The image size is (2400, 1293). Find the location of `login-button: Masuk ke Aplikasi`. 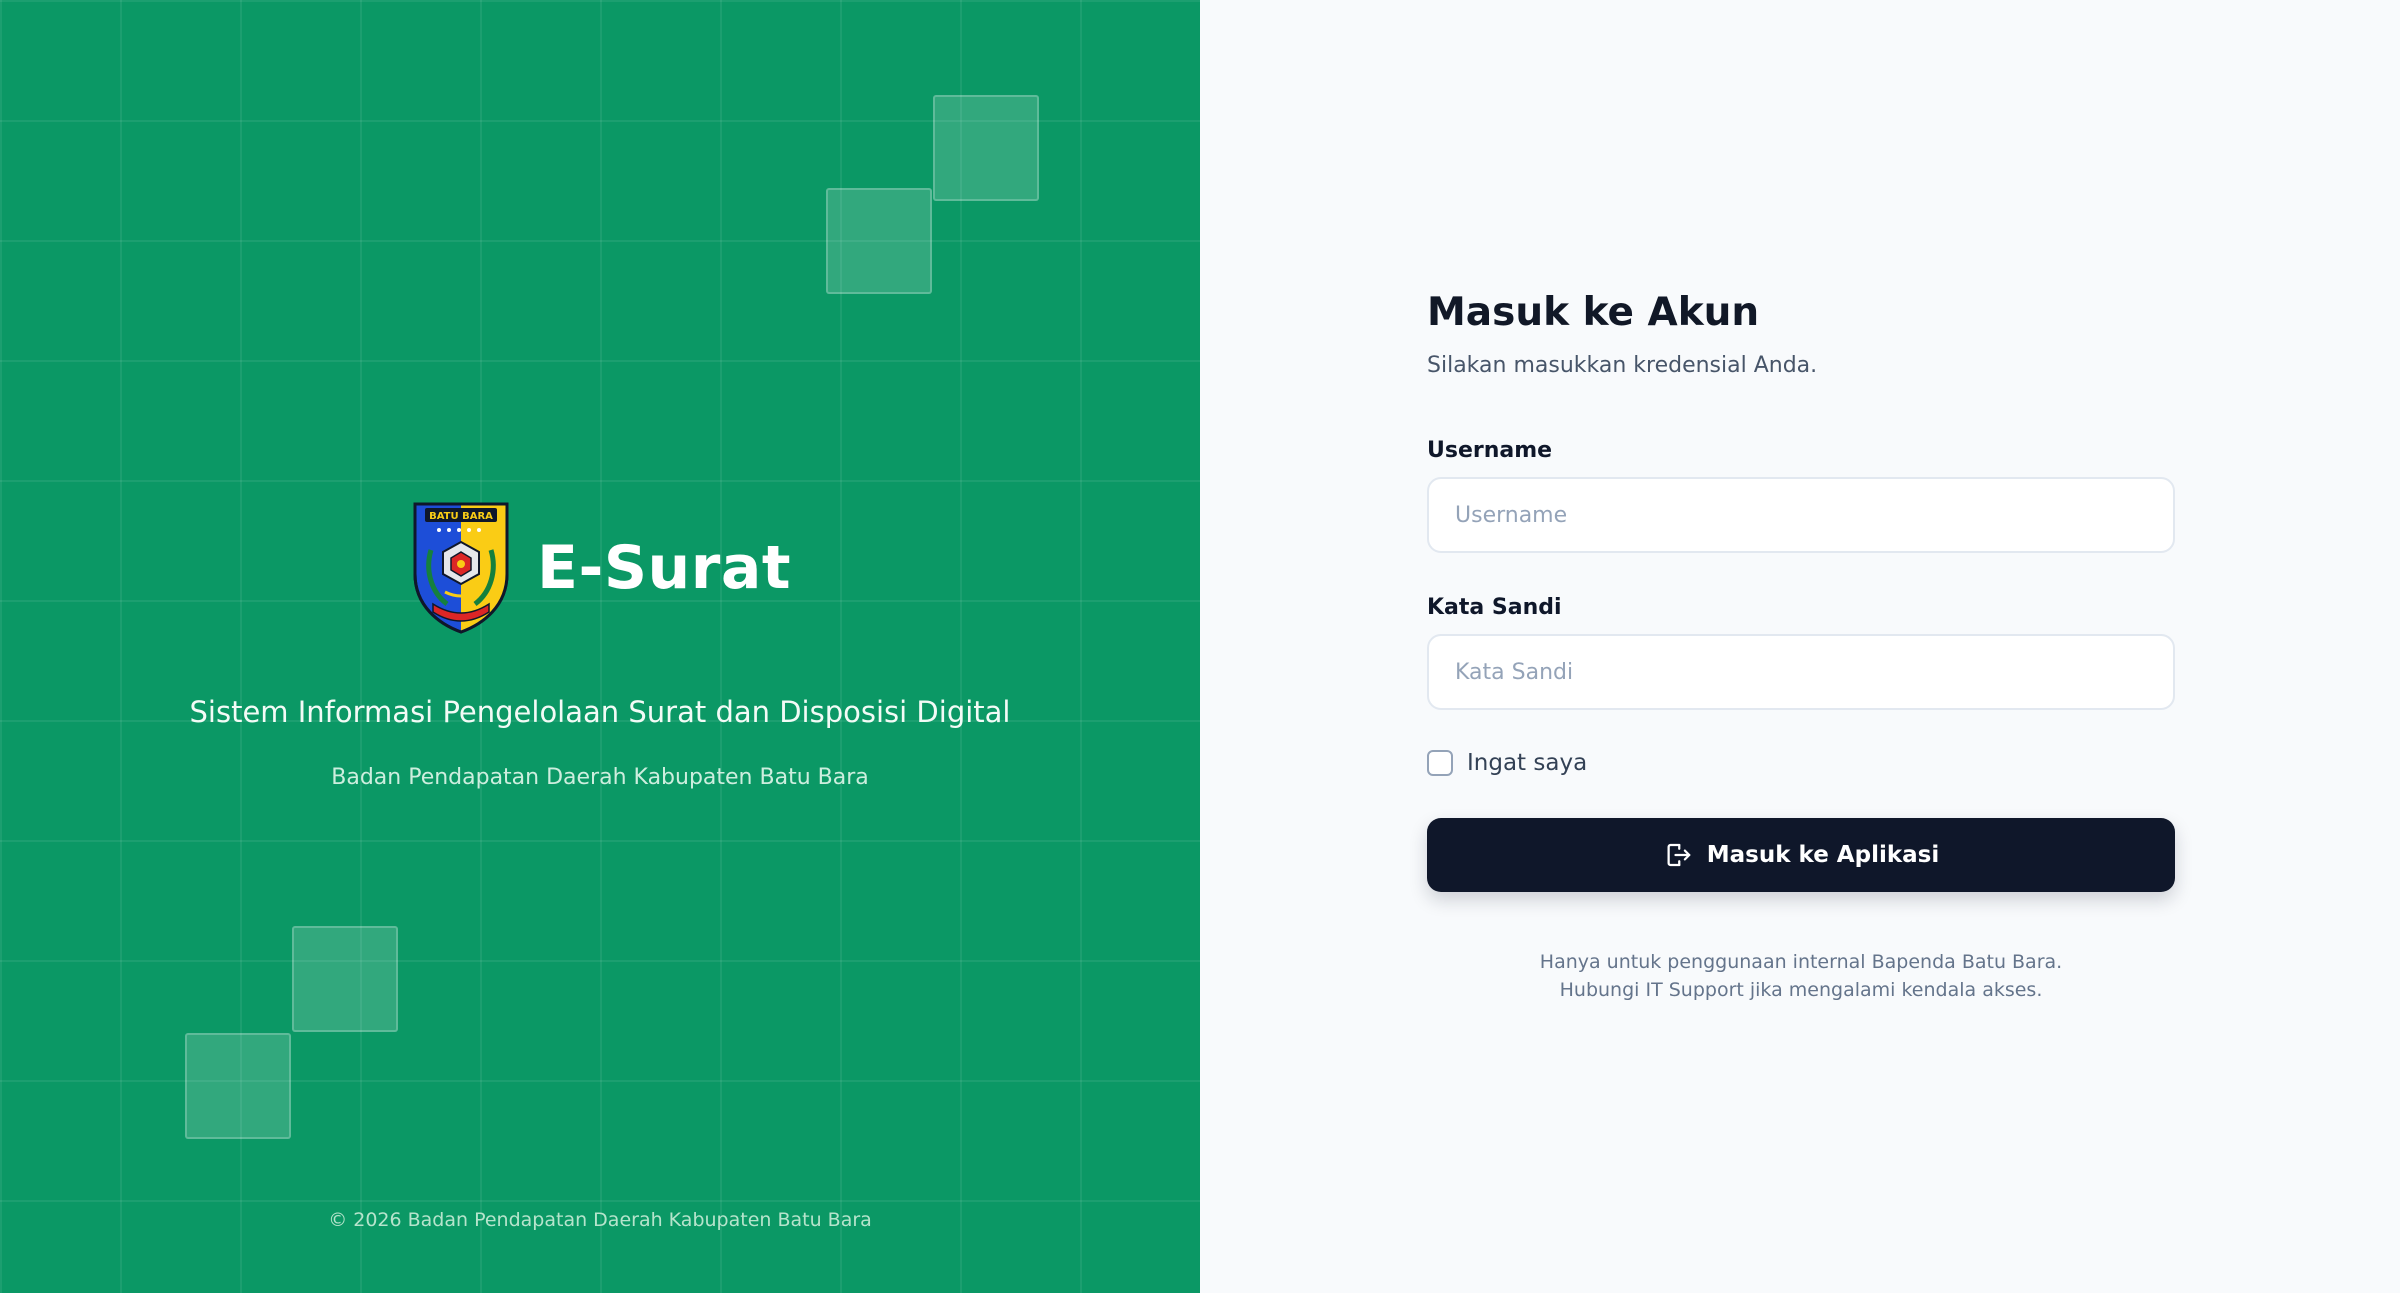

login-button: Masuk ke Aplikasi is located at coordinates (1801, 855).